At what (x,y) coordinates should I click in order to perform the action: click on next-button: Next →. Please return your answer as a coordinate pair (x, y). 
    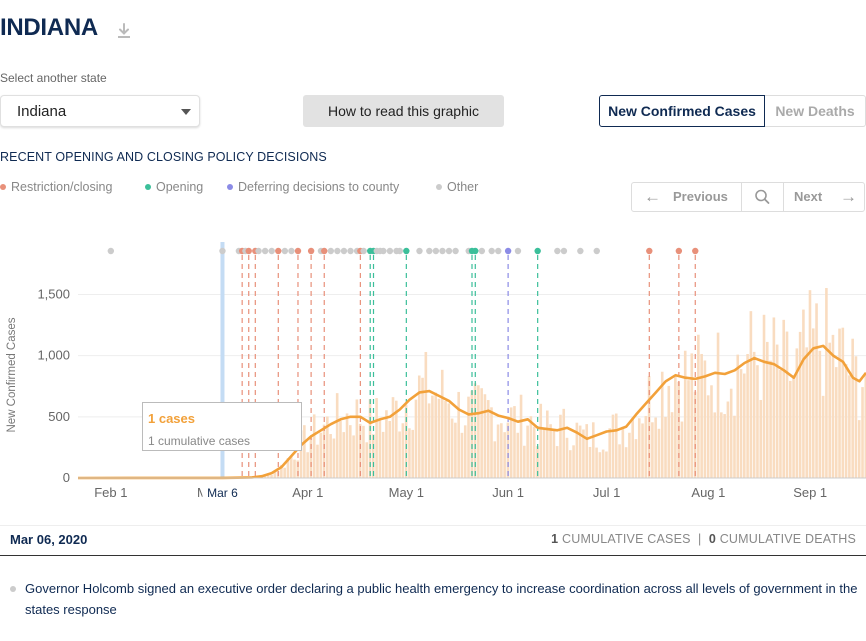
    Looking at the image, I should click on (824, 197).